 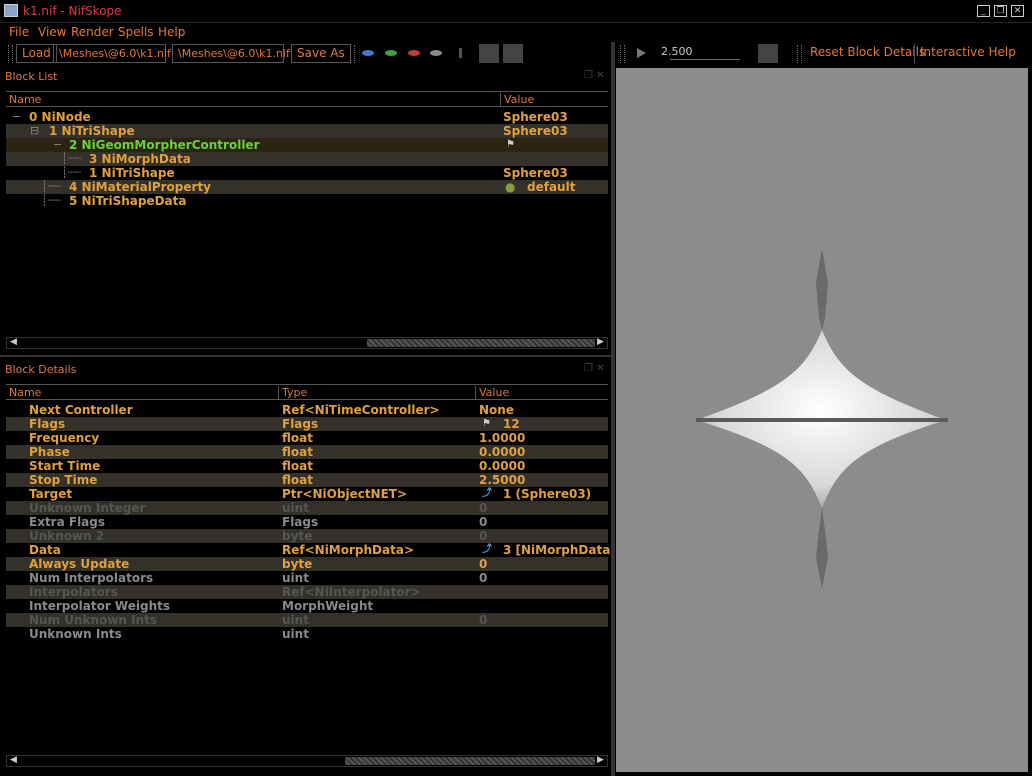 What do you see at coordinates (142, 392) in the screenshot?
I see `details-col-name: Name` at bounding box center [142, 392].